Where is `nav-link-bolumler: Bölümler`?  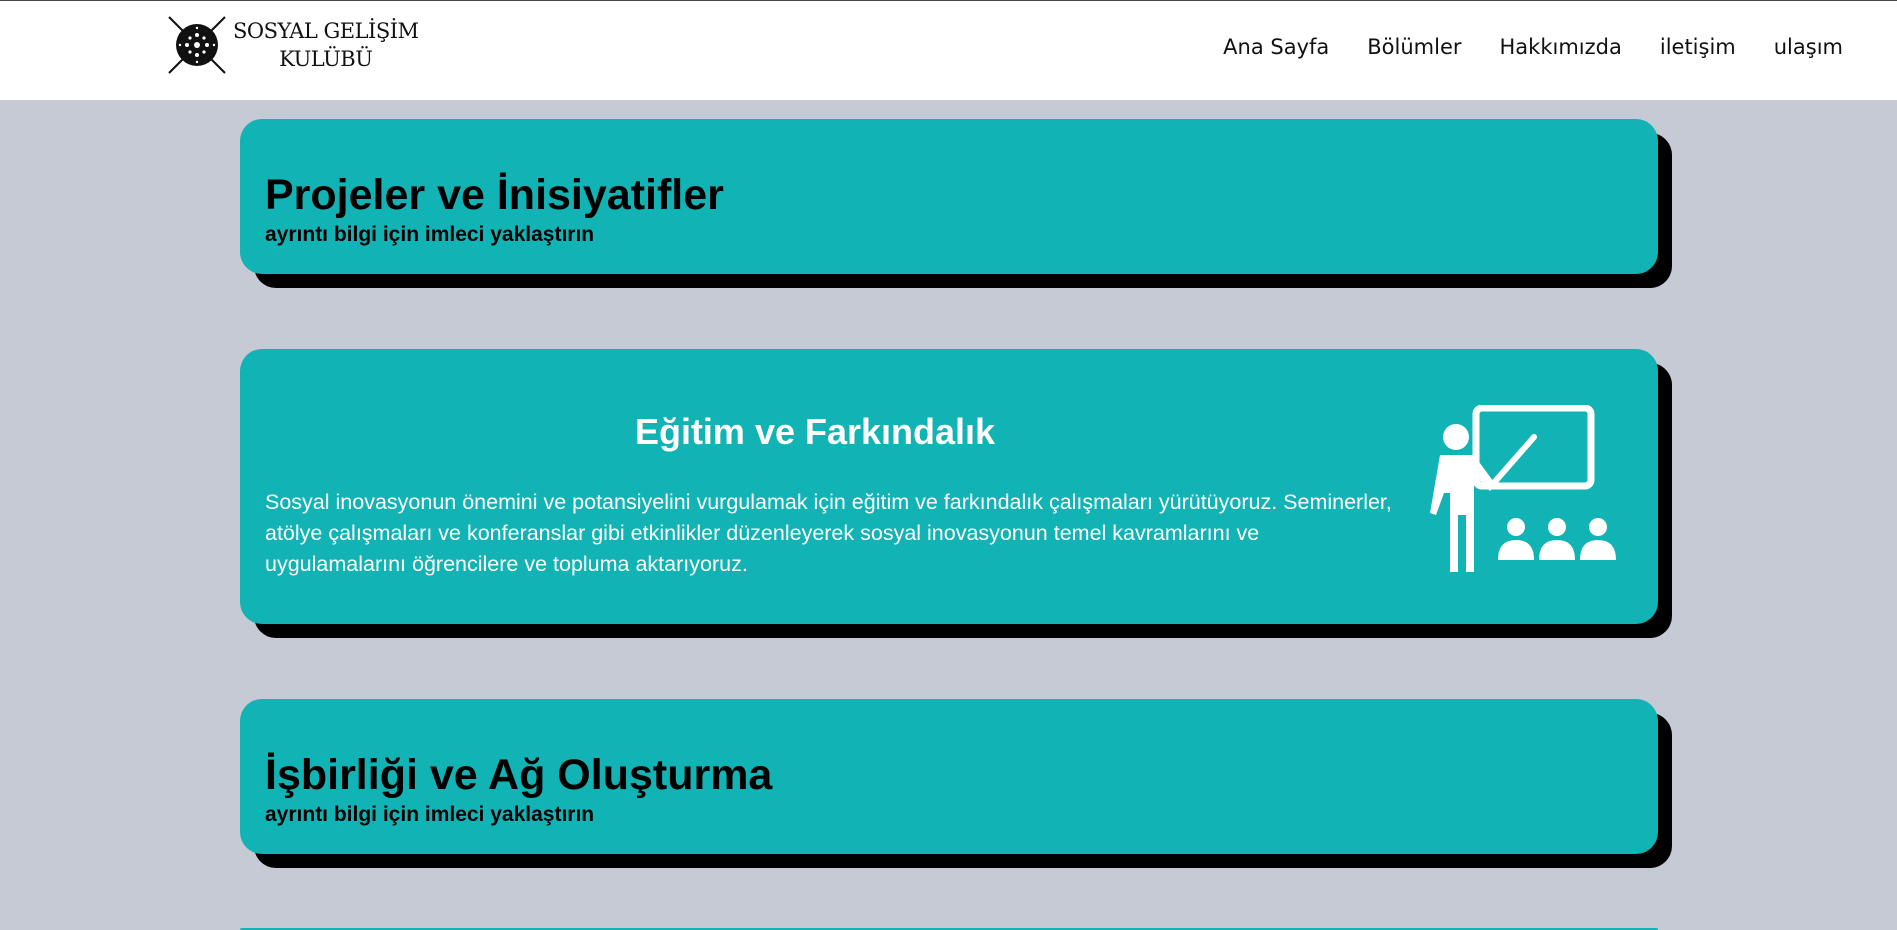 nav-link-bolumler: Bölümler is located at coordinates (1414, 47).